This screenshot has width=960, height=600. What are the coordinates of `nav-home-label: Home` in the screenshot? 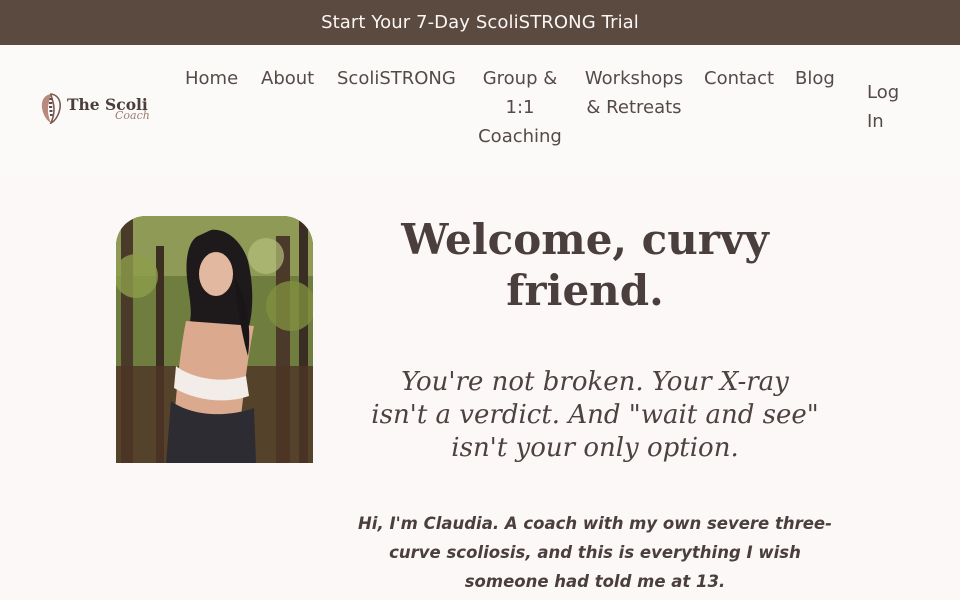 It's located at (212, 78).